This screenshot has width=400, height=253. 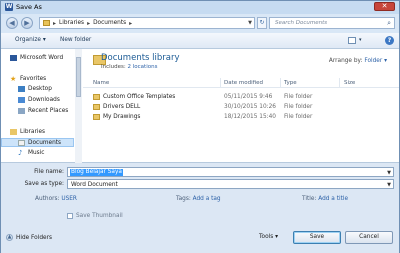 I want to click on hide-folders-label: Hide Folders, so click(x=34, y=237).